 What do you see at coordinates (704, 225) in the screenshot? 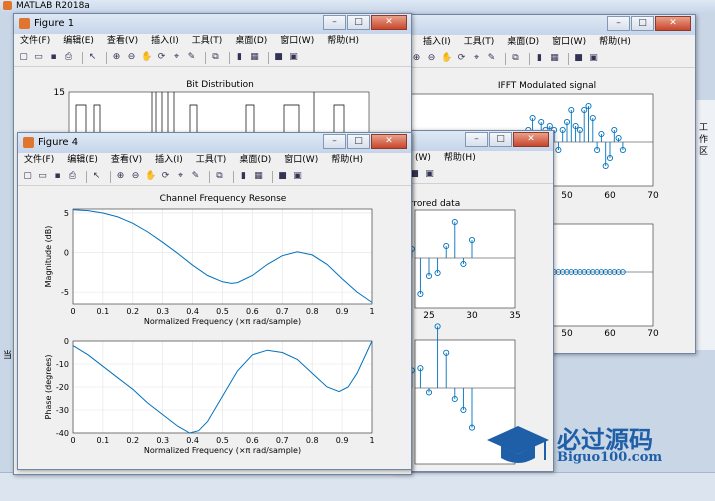
I see `matlab-right-panel: 工作区` at bounding box center [704, 225].